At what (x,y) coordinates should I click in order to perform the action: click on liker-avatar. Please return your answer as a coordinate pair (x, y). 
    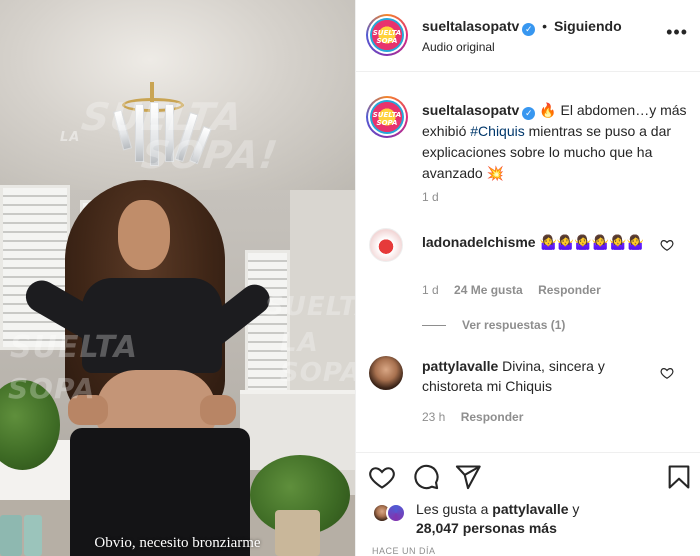
    Looking at the image, I should click on (396, 513).